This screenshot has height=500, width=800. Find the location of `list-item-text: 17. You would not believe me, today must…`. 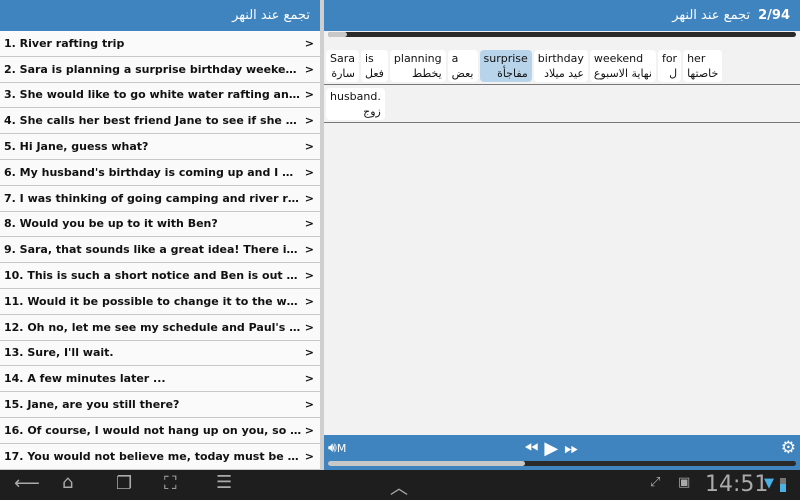

list-item-text: 17. You would not believe me, today must… is located at coordinates (153, 456).